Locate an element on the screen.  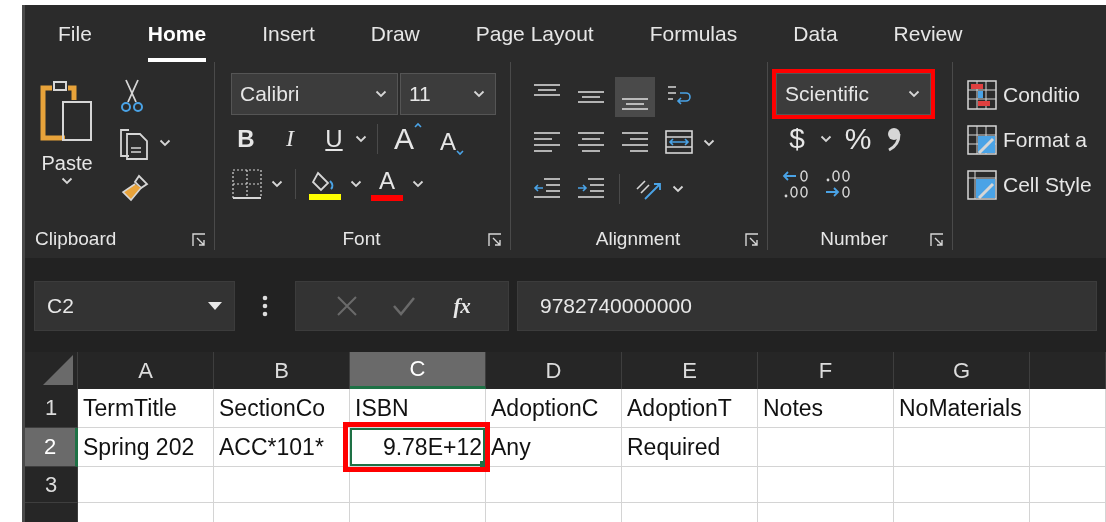
bold-button: B is located at coordinates (246, 138).